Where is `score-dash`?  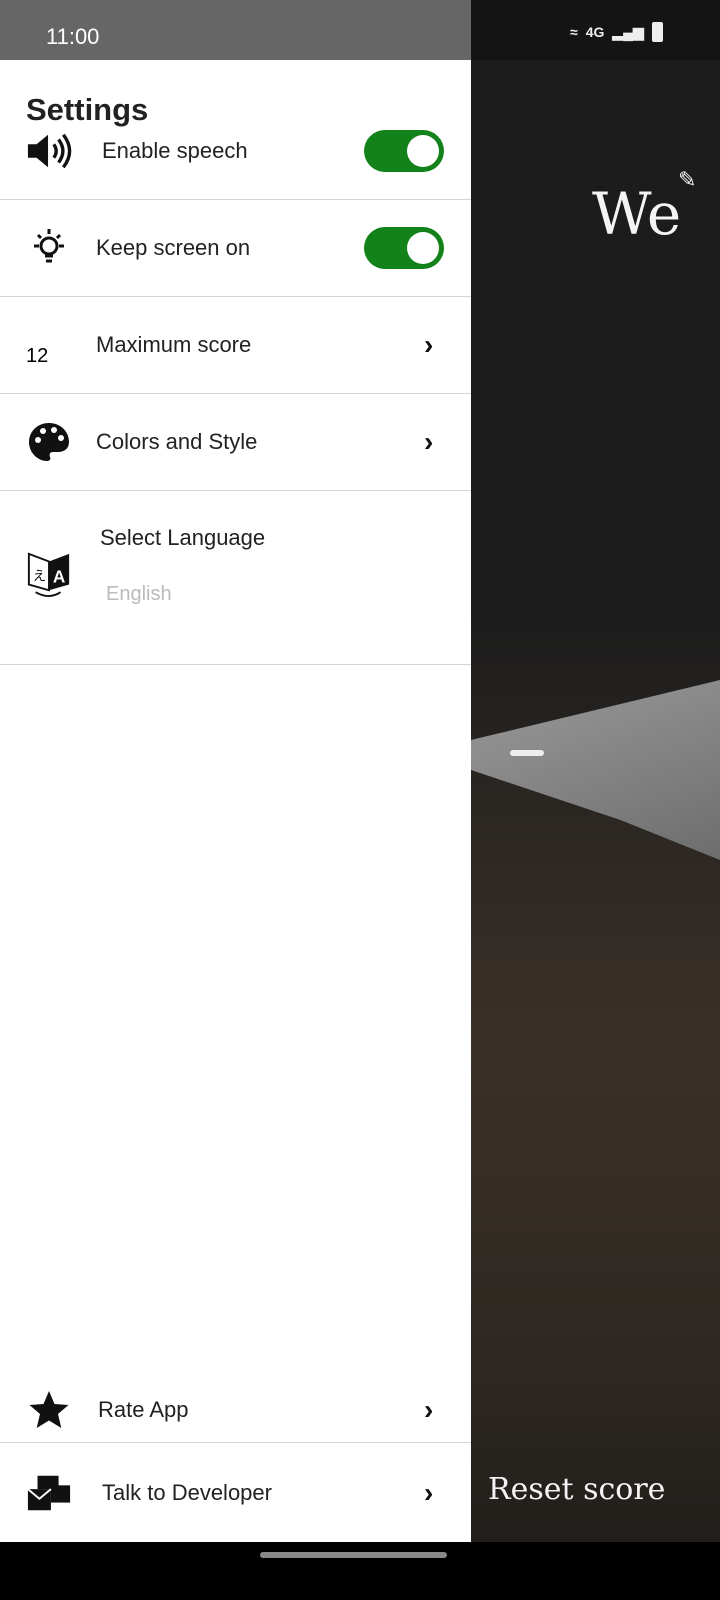
score-dash is located at coordinates (527, 753).